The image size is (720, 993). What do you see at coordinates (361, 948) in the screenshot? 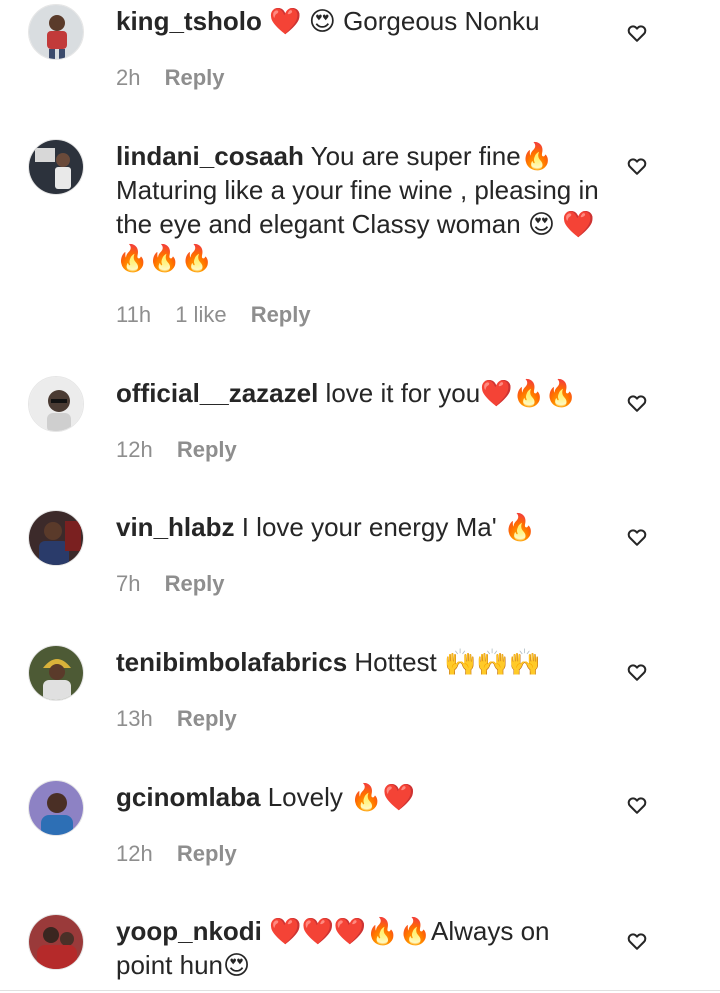
I see `comment-body: yoop_nkodi ❤️❤️❤️🔥🔥Always on point hun😍` at bounding box center [361, 948].